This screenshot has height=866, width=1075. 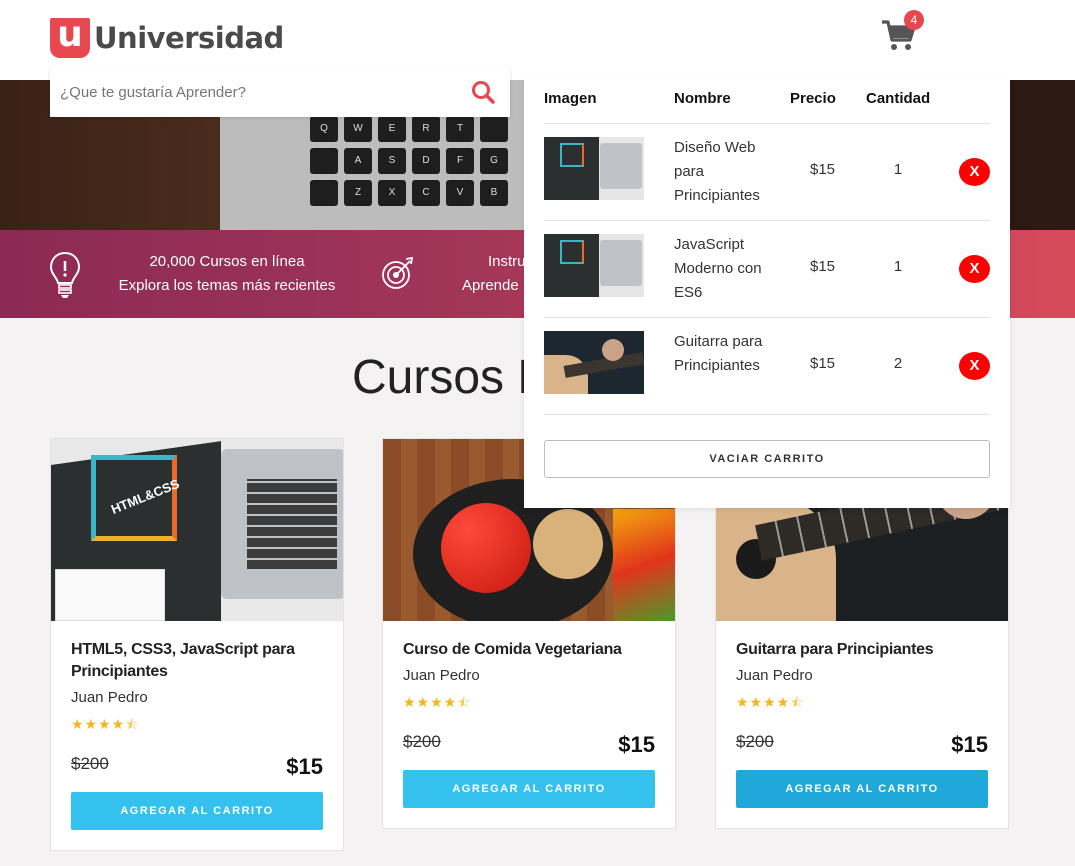 I want to click on cart-table-header: Imagen Nombre Precio Cantidad, so click(x=767, y=102).